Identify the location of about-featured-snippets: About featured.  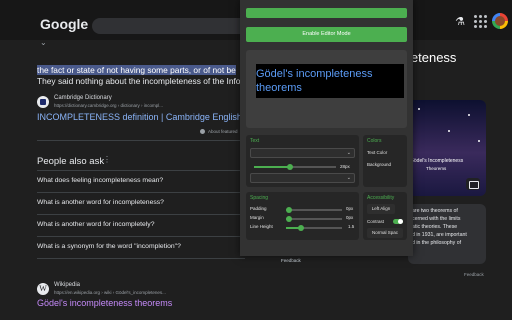
(219, 132).